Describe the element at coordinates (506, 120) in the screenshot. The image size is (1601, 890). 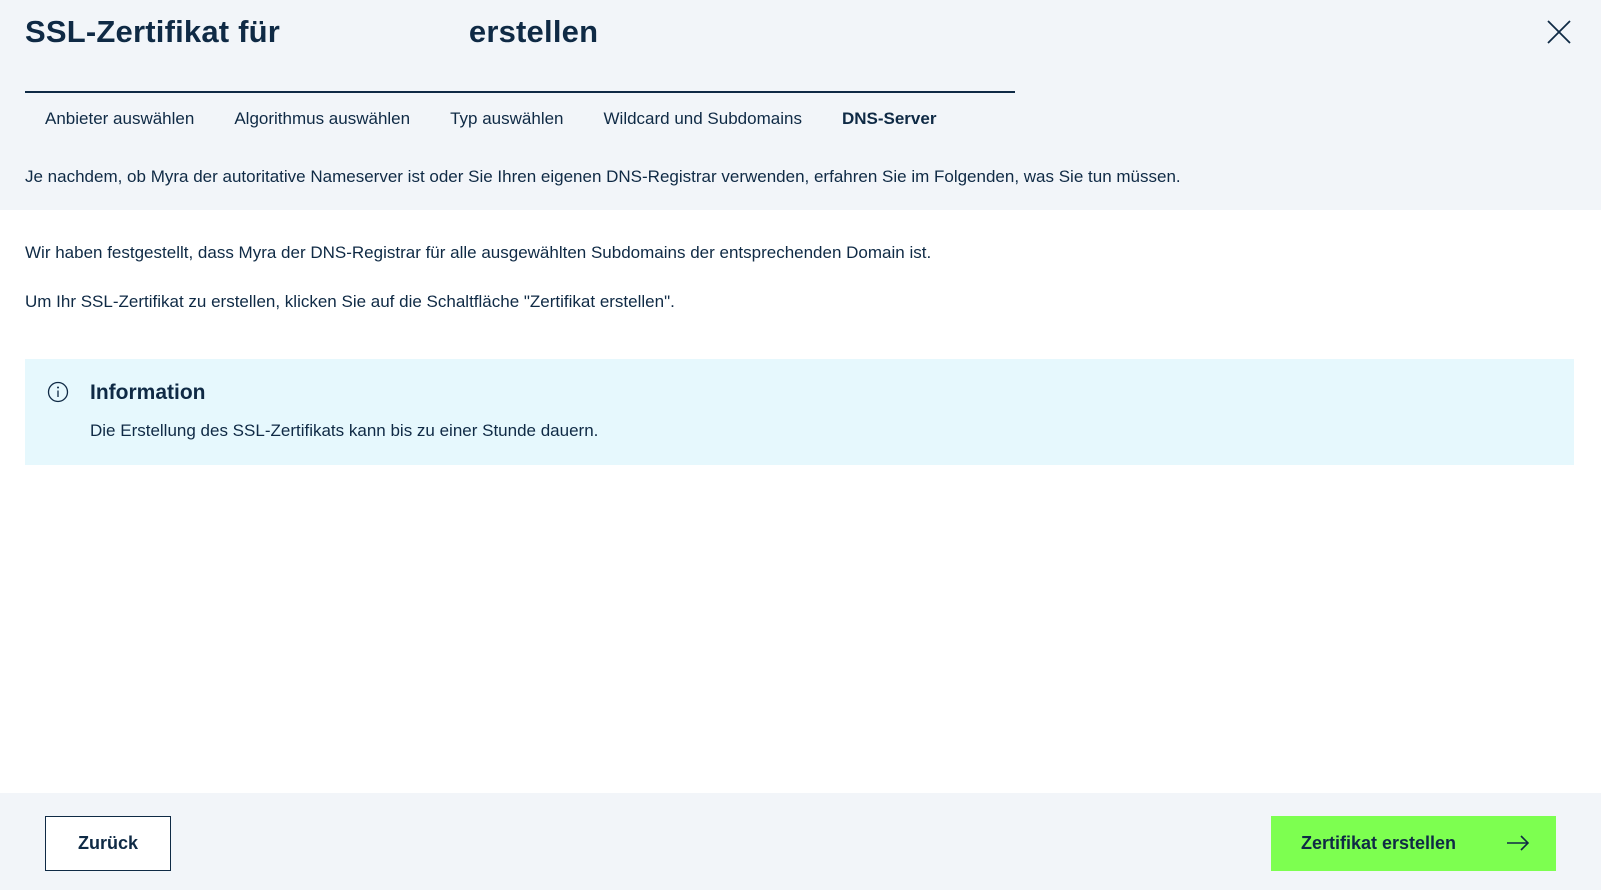
I see `step-type: Typ auswählen` at that location.